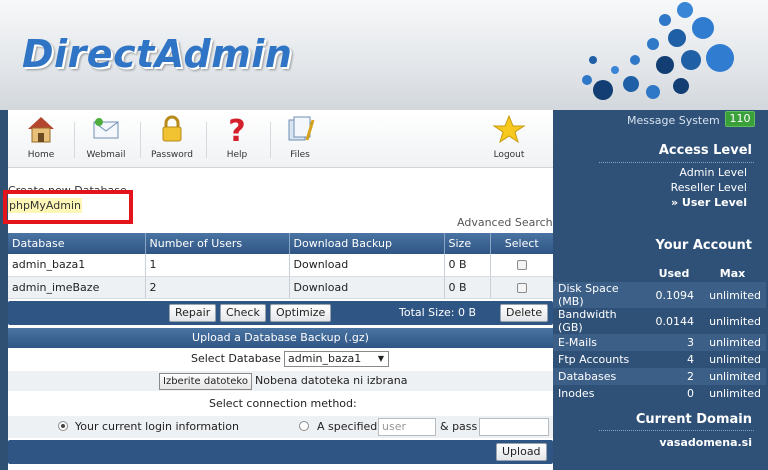 The image size is (768, 470). Describe the element at coordinates (675, 321) in the screenshot. I see `account-used: 0.0144` at that location.